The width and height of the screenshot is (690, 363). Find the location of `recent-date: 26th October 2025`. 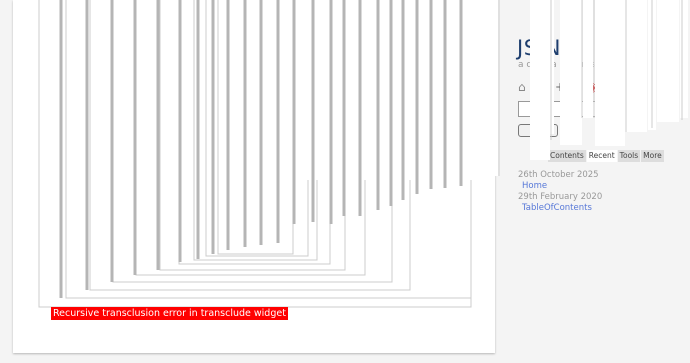

recent-date: 26th October 2025 is located at coordinates (558, 175).